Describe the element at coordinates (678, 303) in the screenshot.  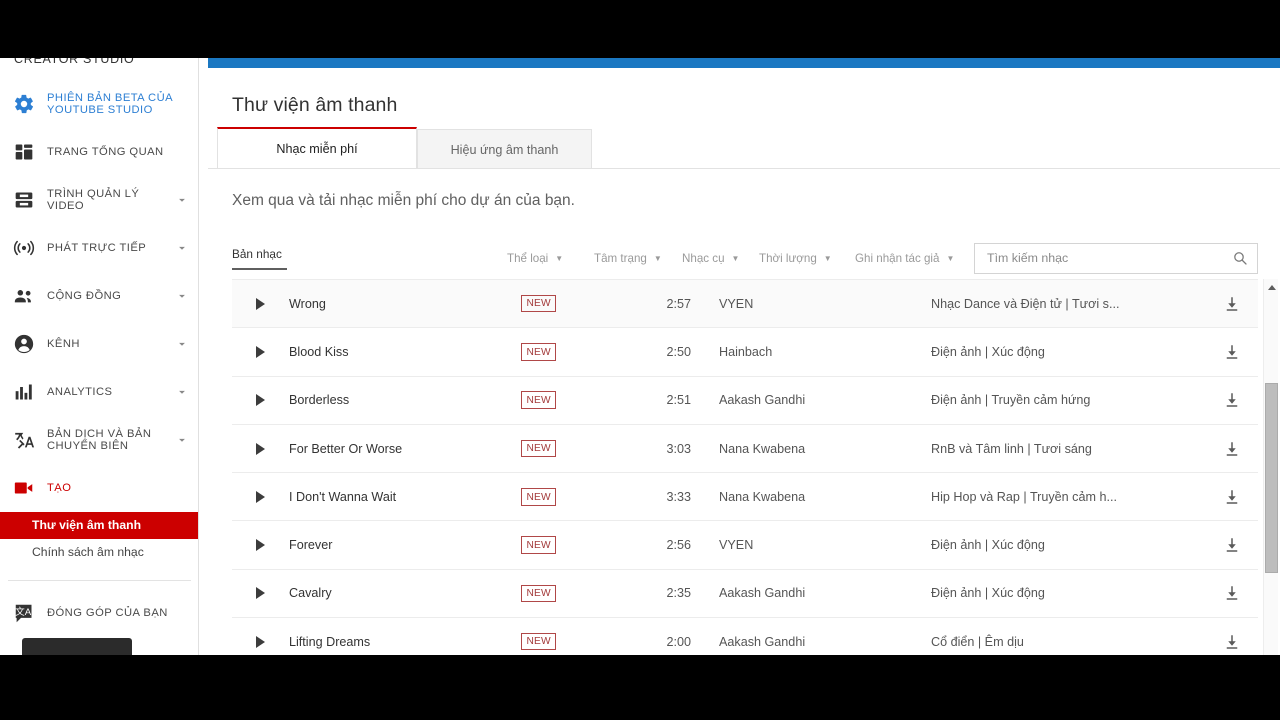
I see `track-duration: 2:57` at that location.